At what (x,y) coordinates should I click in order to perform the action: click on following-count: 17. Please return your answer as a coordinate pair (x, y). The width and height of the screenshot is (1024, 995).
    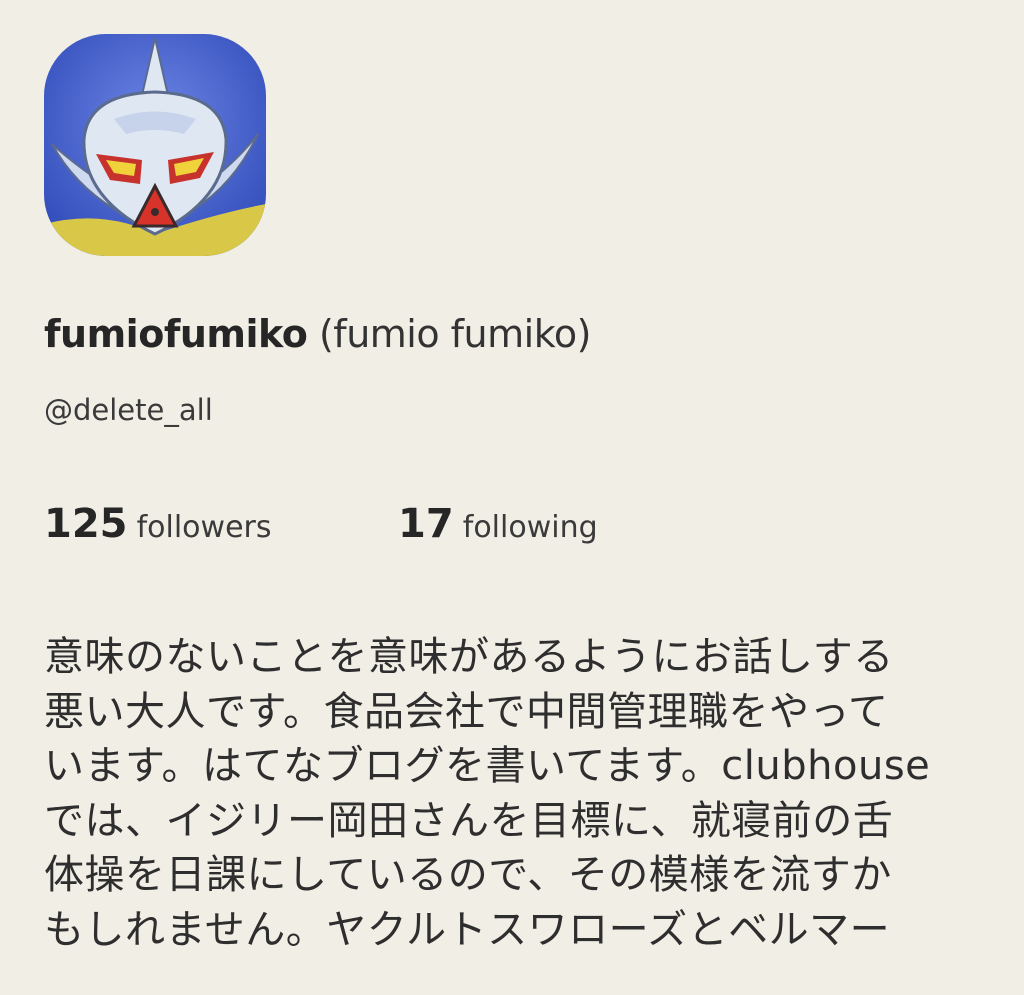
    Looking at the image, I should click on (426, 524).